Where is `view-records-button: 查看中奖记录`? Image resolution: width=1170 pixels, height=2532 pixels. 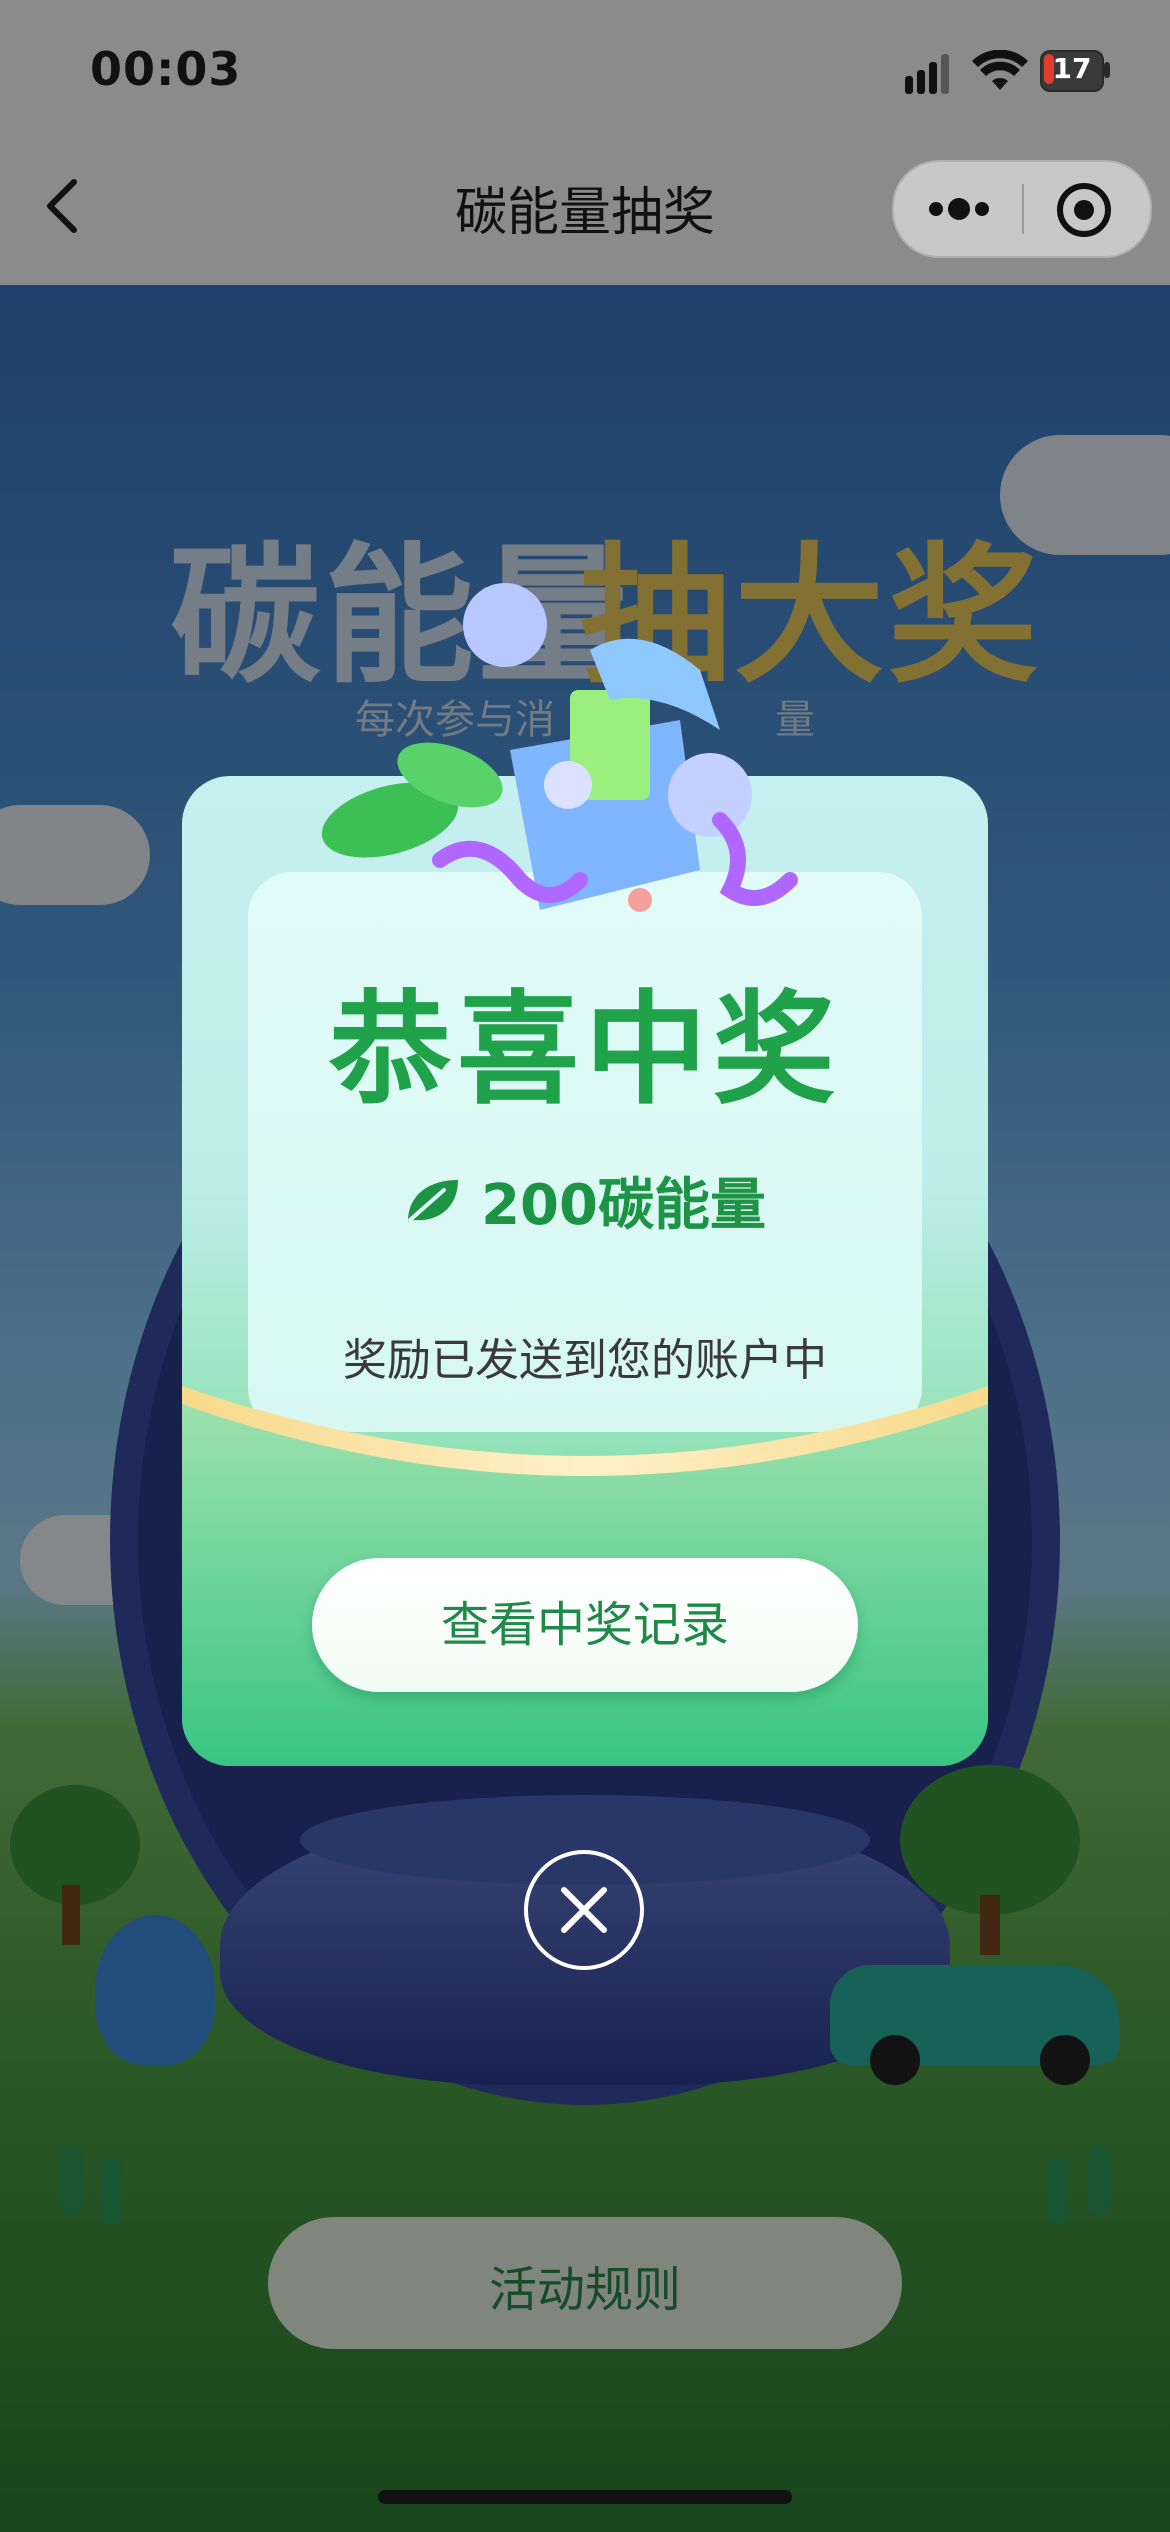 view-records-button: 查看中奖记录 is located at coordinates (585, 1625).